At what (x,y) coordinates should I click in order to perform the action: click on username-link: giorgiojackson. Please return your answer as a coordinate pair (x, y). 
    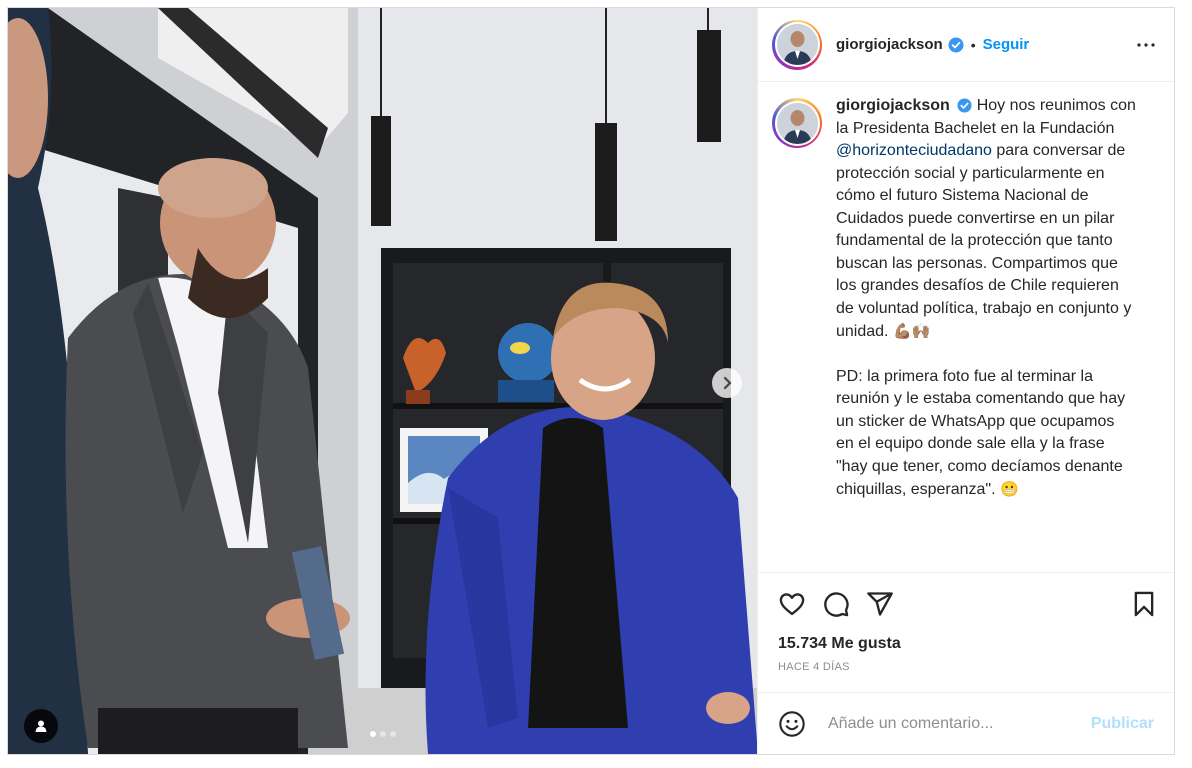
    Looking at the image, I should click on (889, 44).